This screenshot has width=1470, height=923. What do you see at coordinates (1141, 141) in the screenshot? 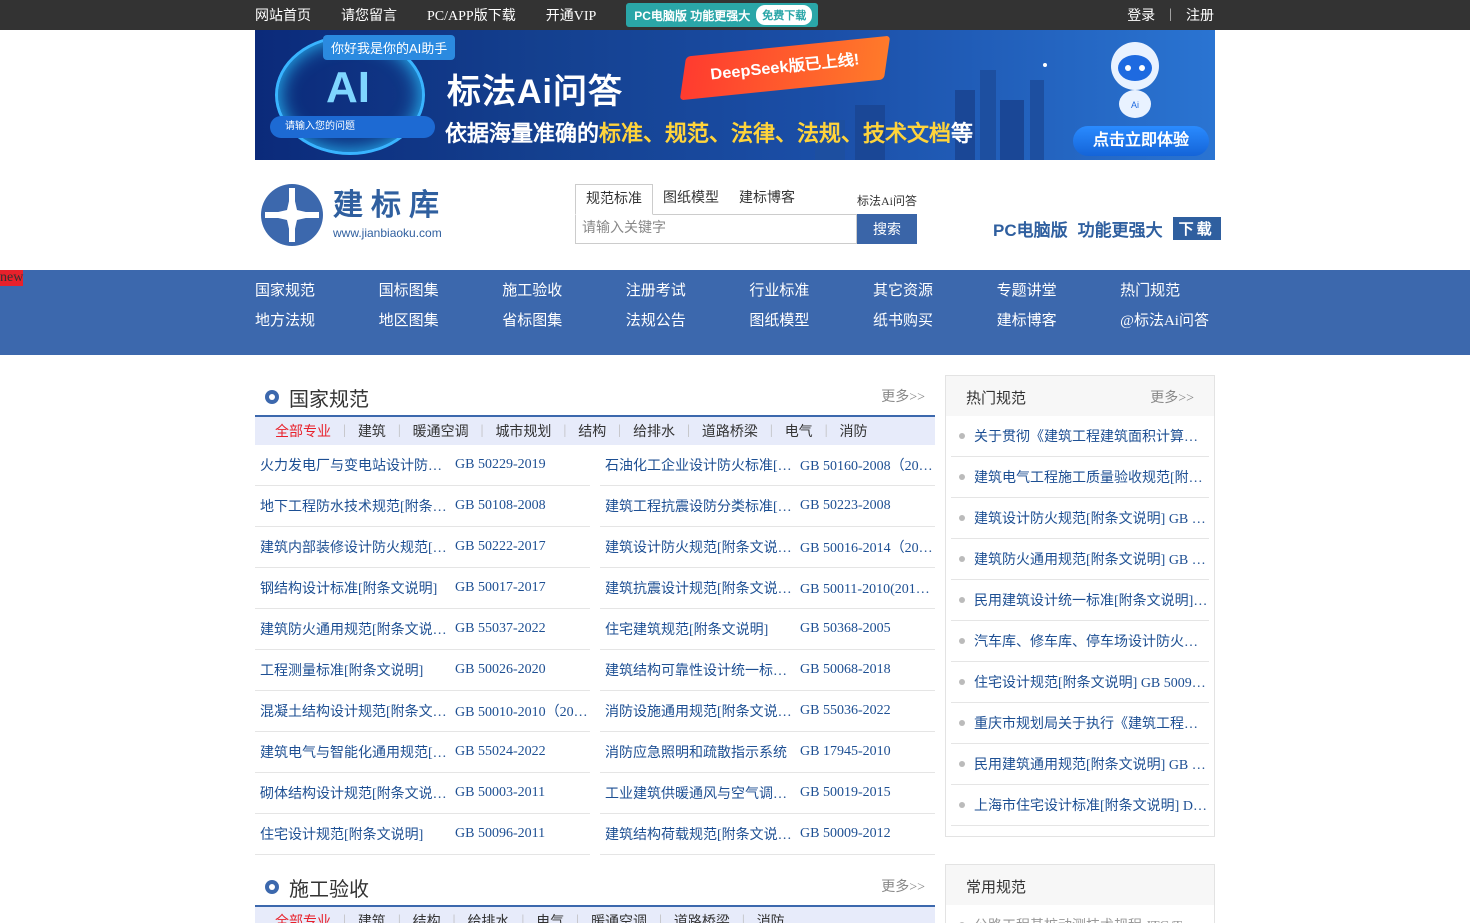
I see `try-now-button: 点击立即体验` at bounding box center [1141, 141].